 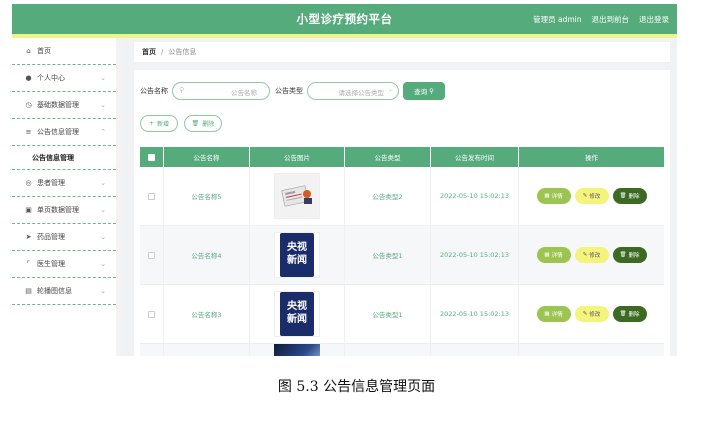 I want to click on name-search-input: ⚲ 公告名称, so click(x=221, y=91).